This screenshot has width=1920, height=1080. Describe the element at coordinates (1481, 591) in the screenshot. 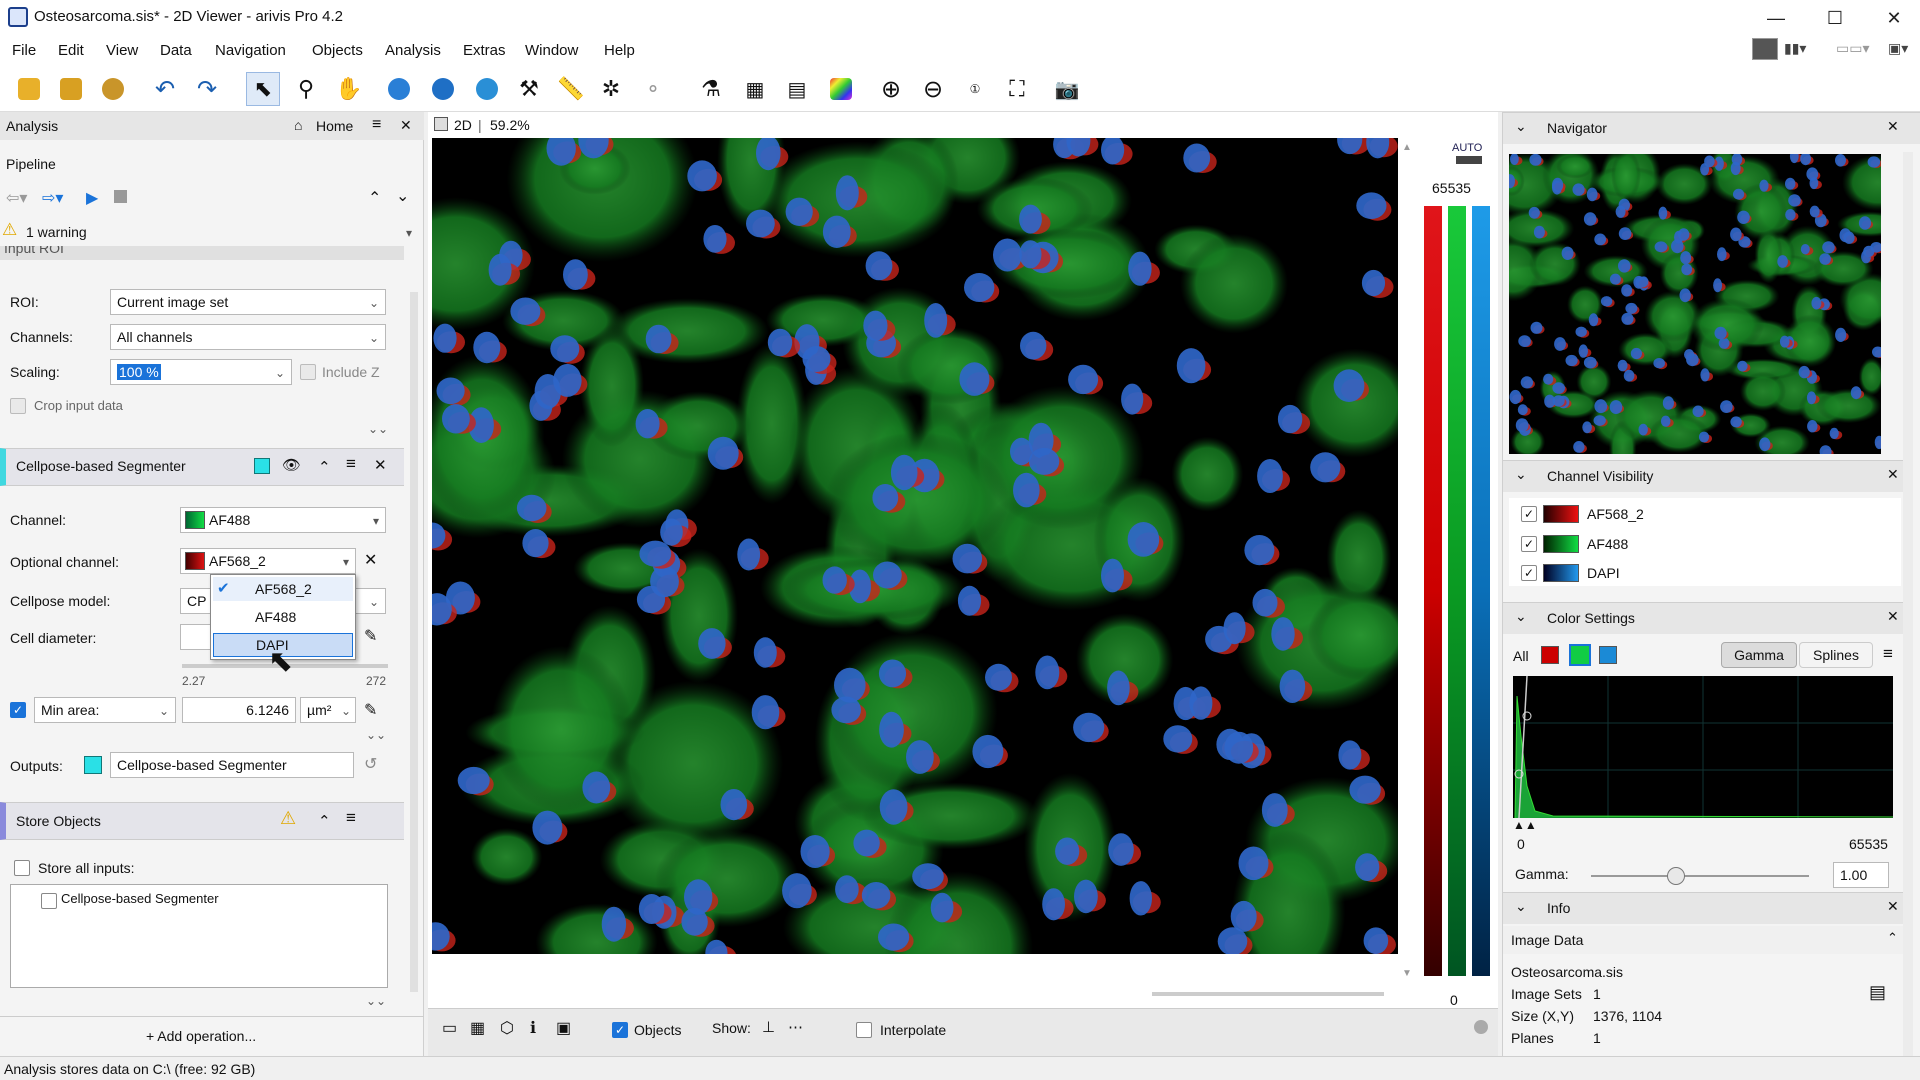

I see `lut-bar-blue` at that location.